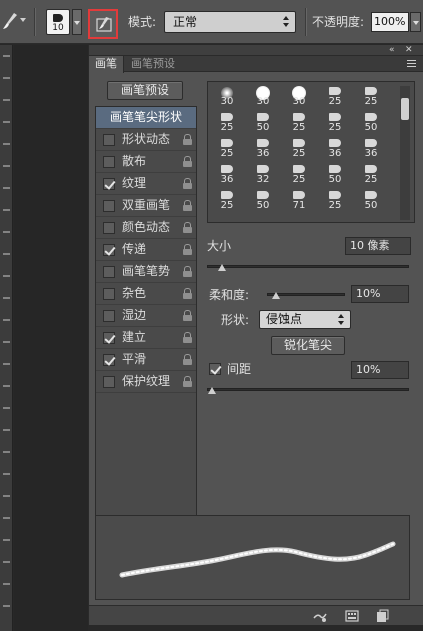 This screenshot has width=423, height=631. I want to click on size-slider-knob, so click(222, 267).